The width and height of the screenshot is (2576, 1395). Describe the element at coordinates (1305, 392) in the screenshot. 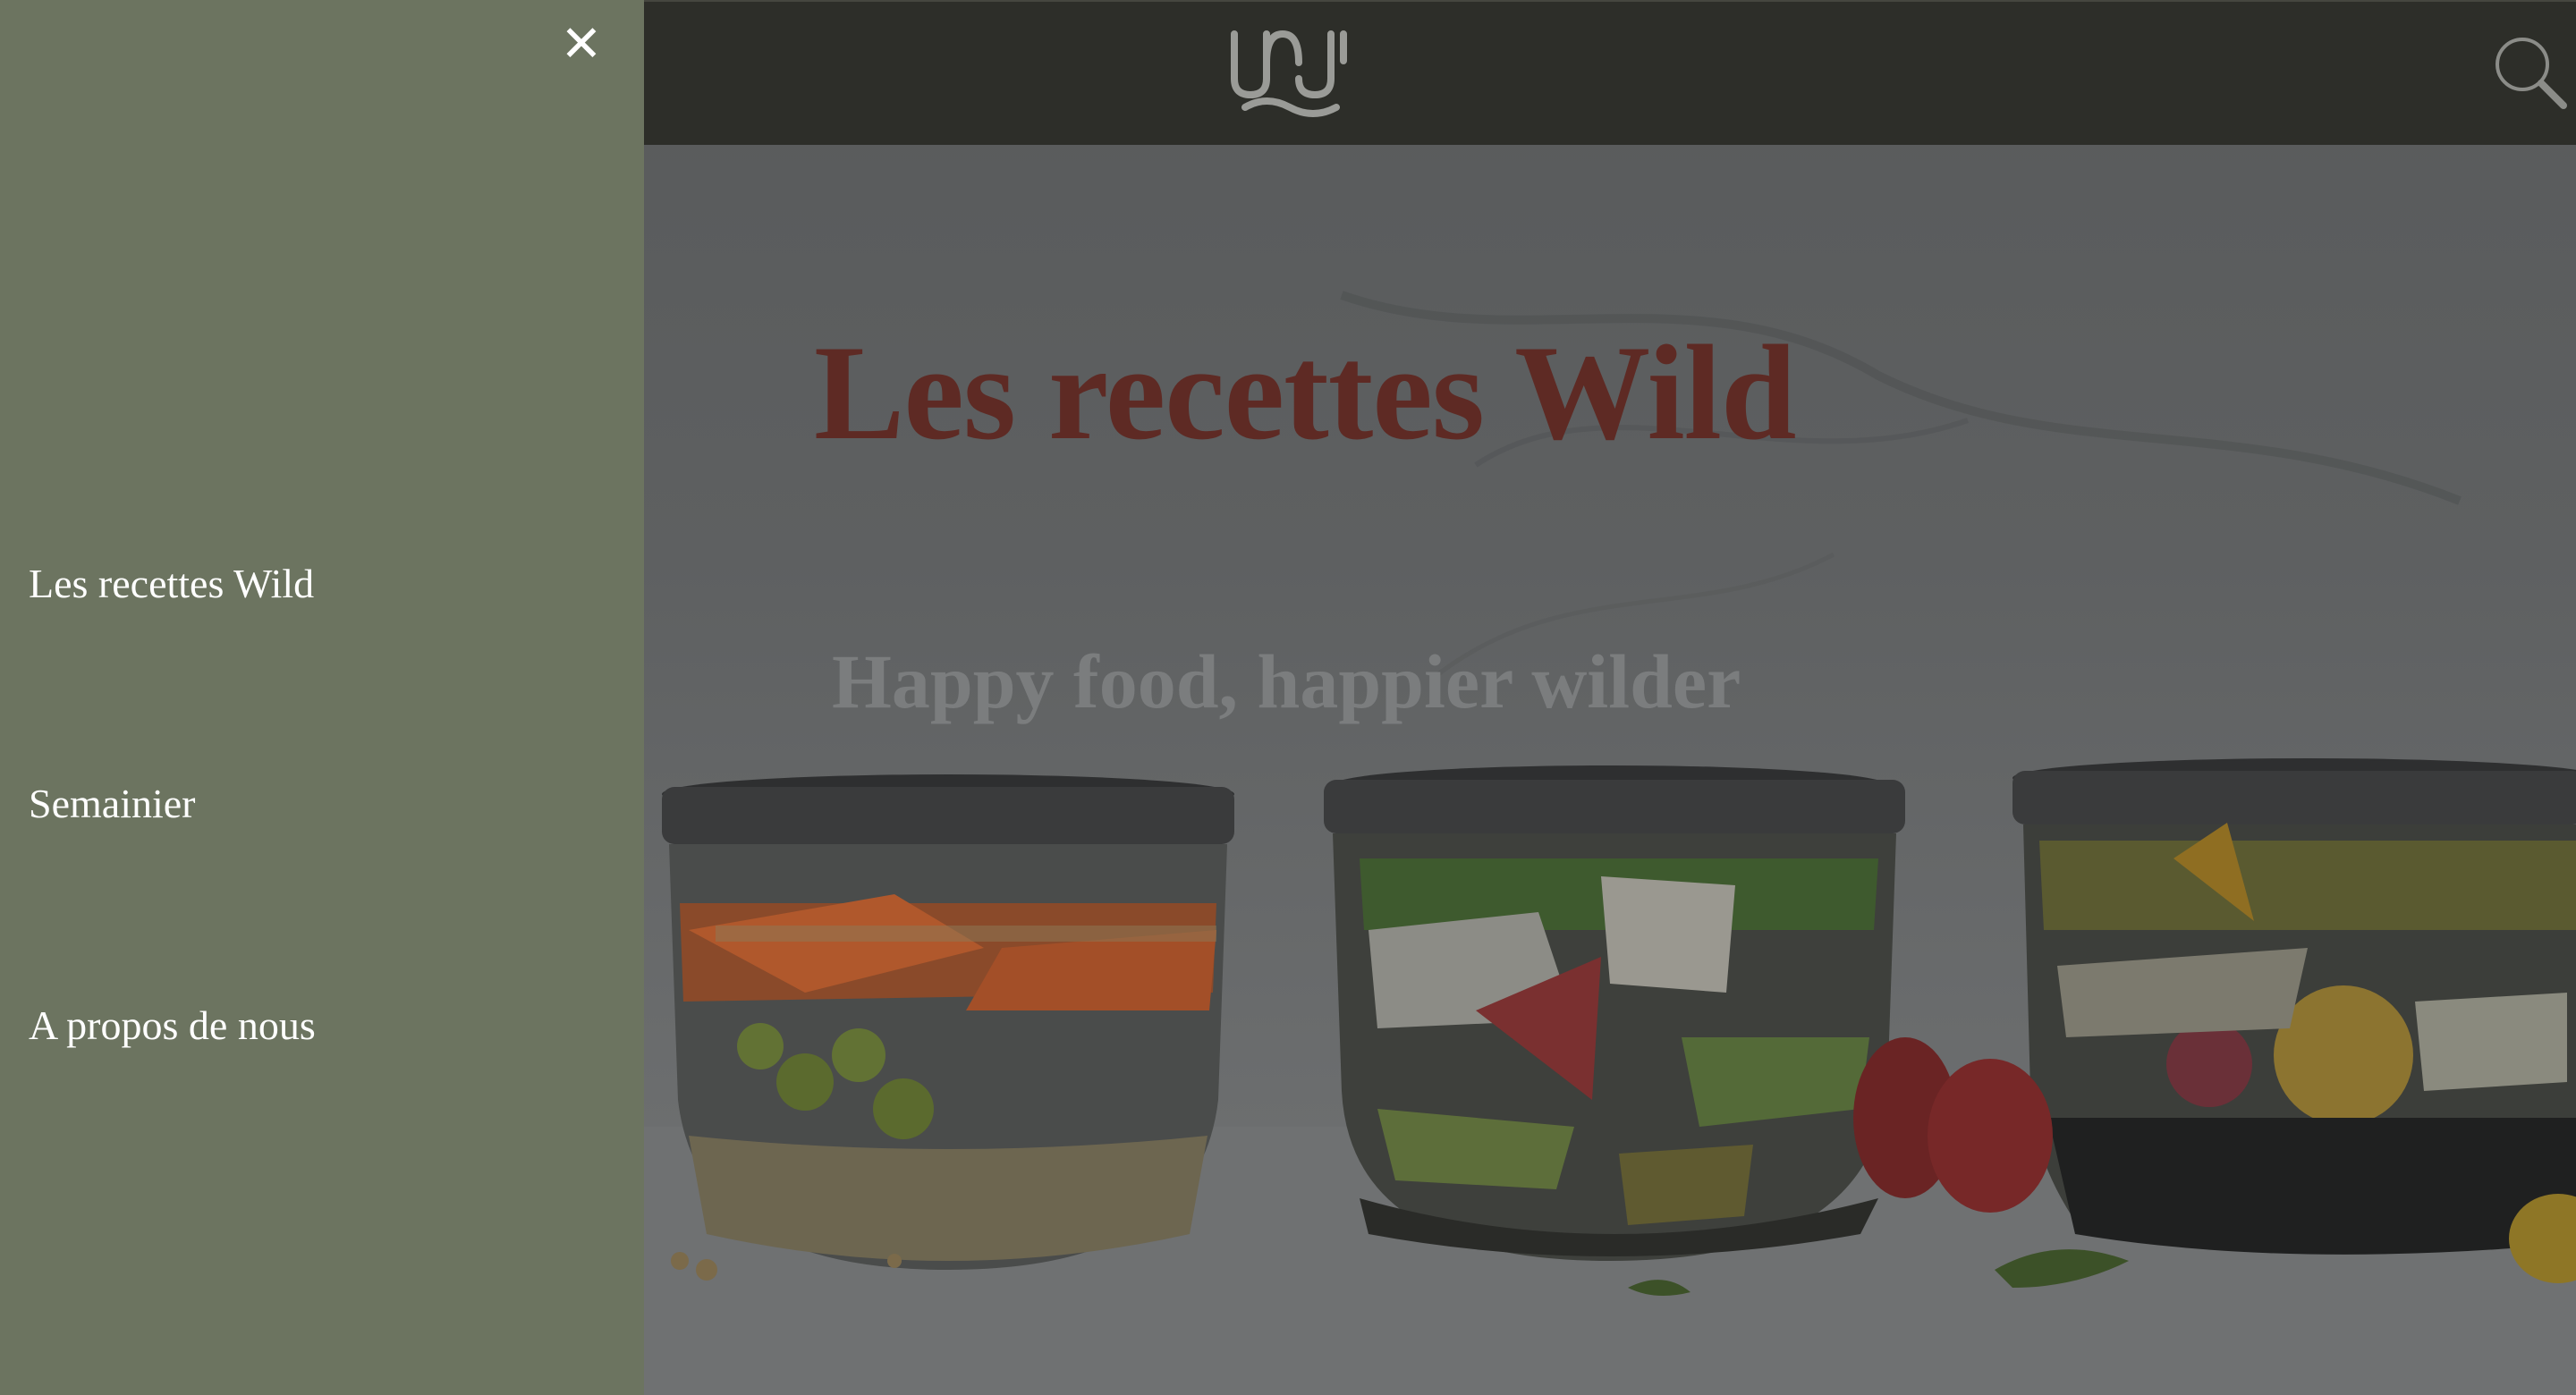

I see `hero-title: Les recettes Wild` at that location.